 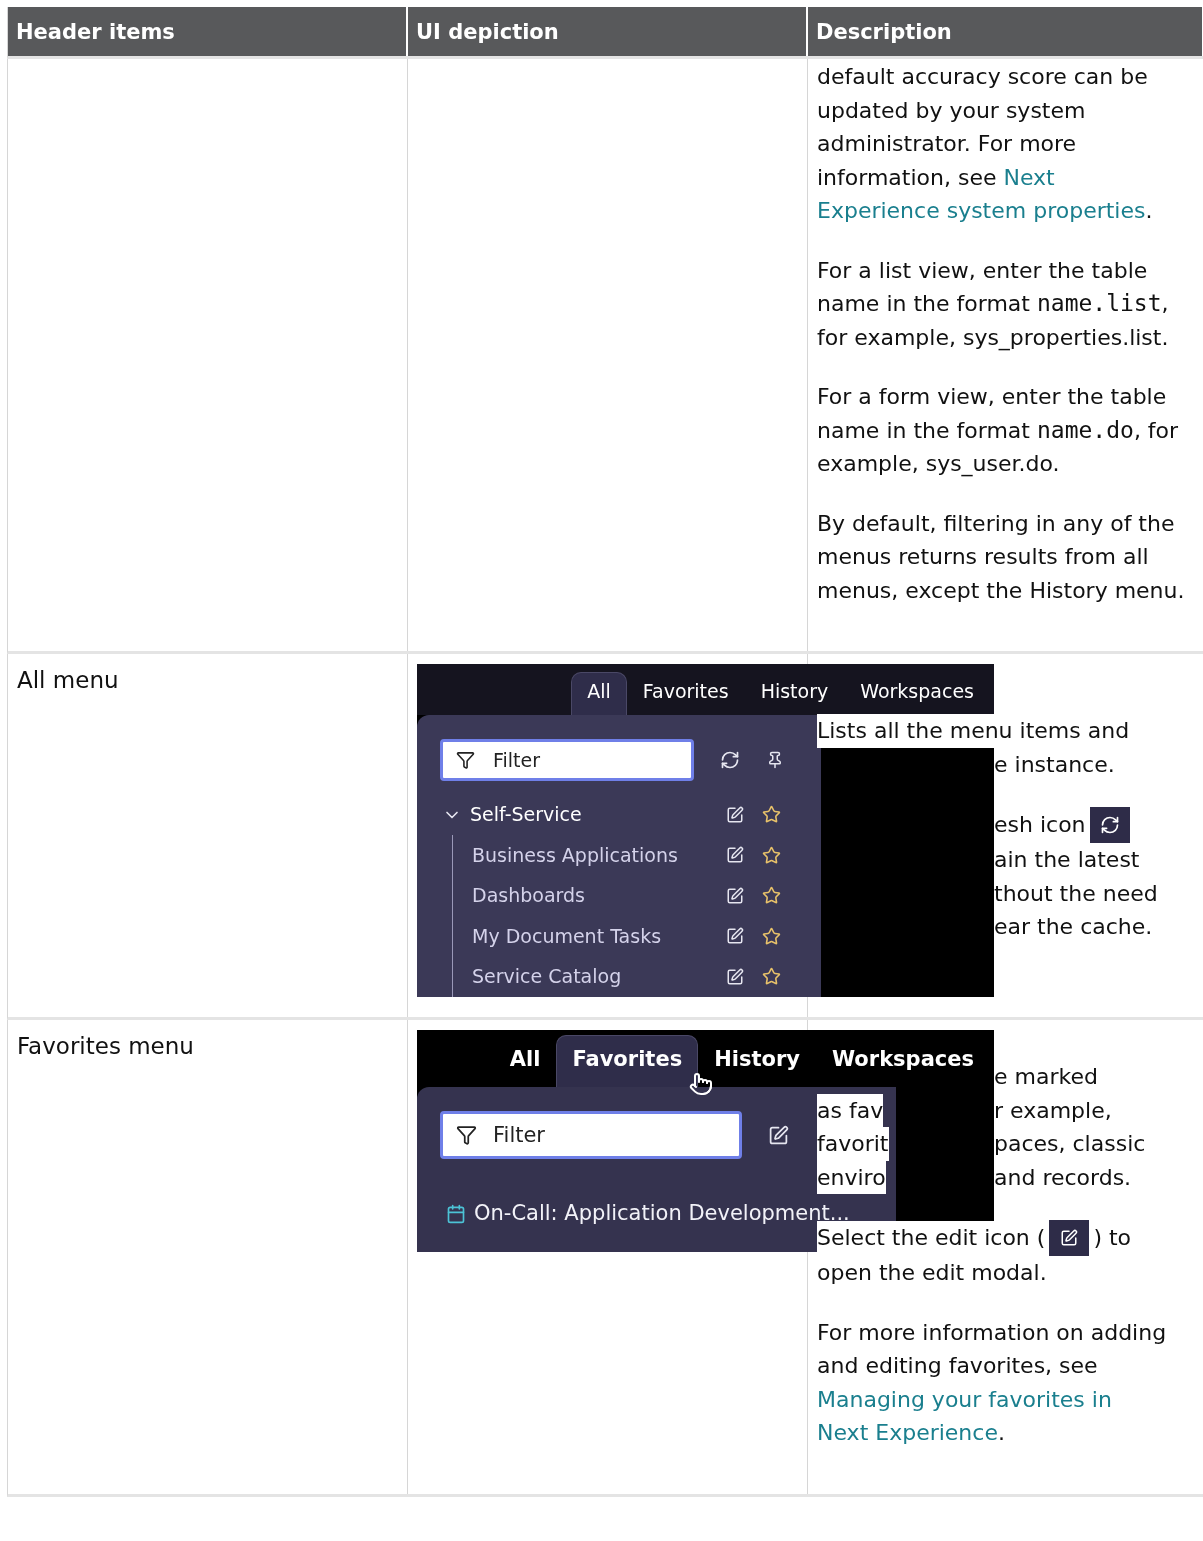 I want to click on description-fragment: favorit, so click(x=853, y=1144).